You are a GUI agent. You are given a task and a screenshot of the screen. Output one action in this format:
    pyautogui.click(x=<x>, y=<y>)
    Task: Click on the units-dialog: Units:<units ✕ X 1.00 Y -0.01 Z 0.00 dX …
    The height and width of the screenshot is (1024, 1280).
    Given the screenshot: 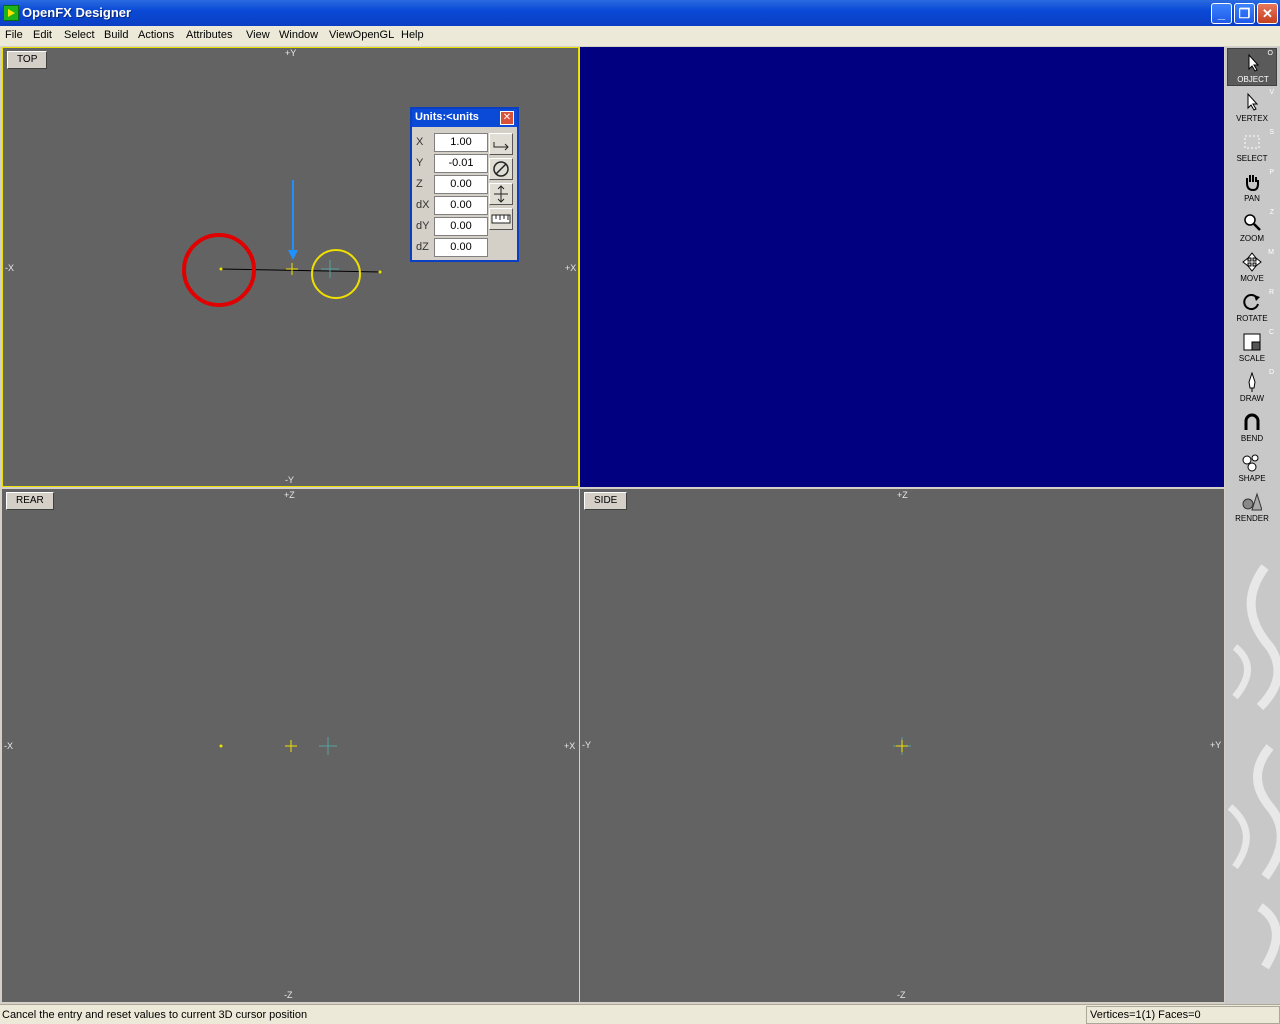 What is the action you would take?
    pyautogui.click(x=464, y=184)
    